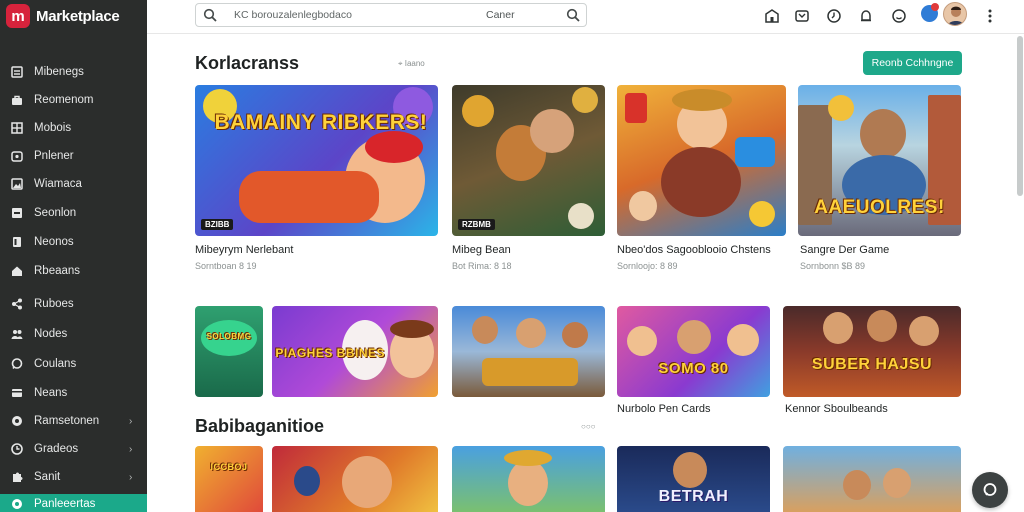  What do you see at coordinates (73, 477) in the screenshot?
I see `sidebar-item-sanit: Sanit ›` at bounding box center [73, 477].